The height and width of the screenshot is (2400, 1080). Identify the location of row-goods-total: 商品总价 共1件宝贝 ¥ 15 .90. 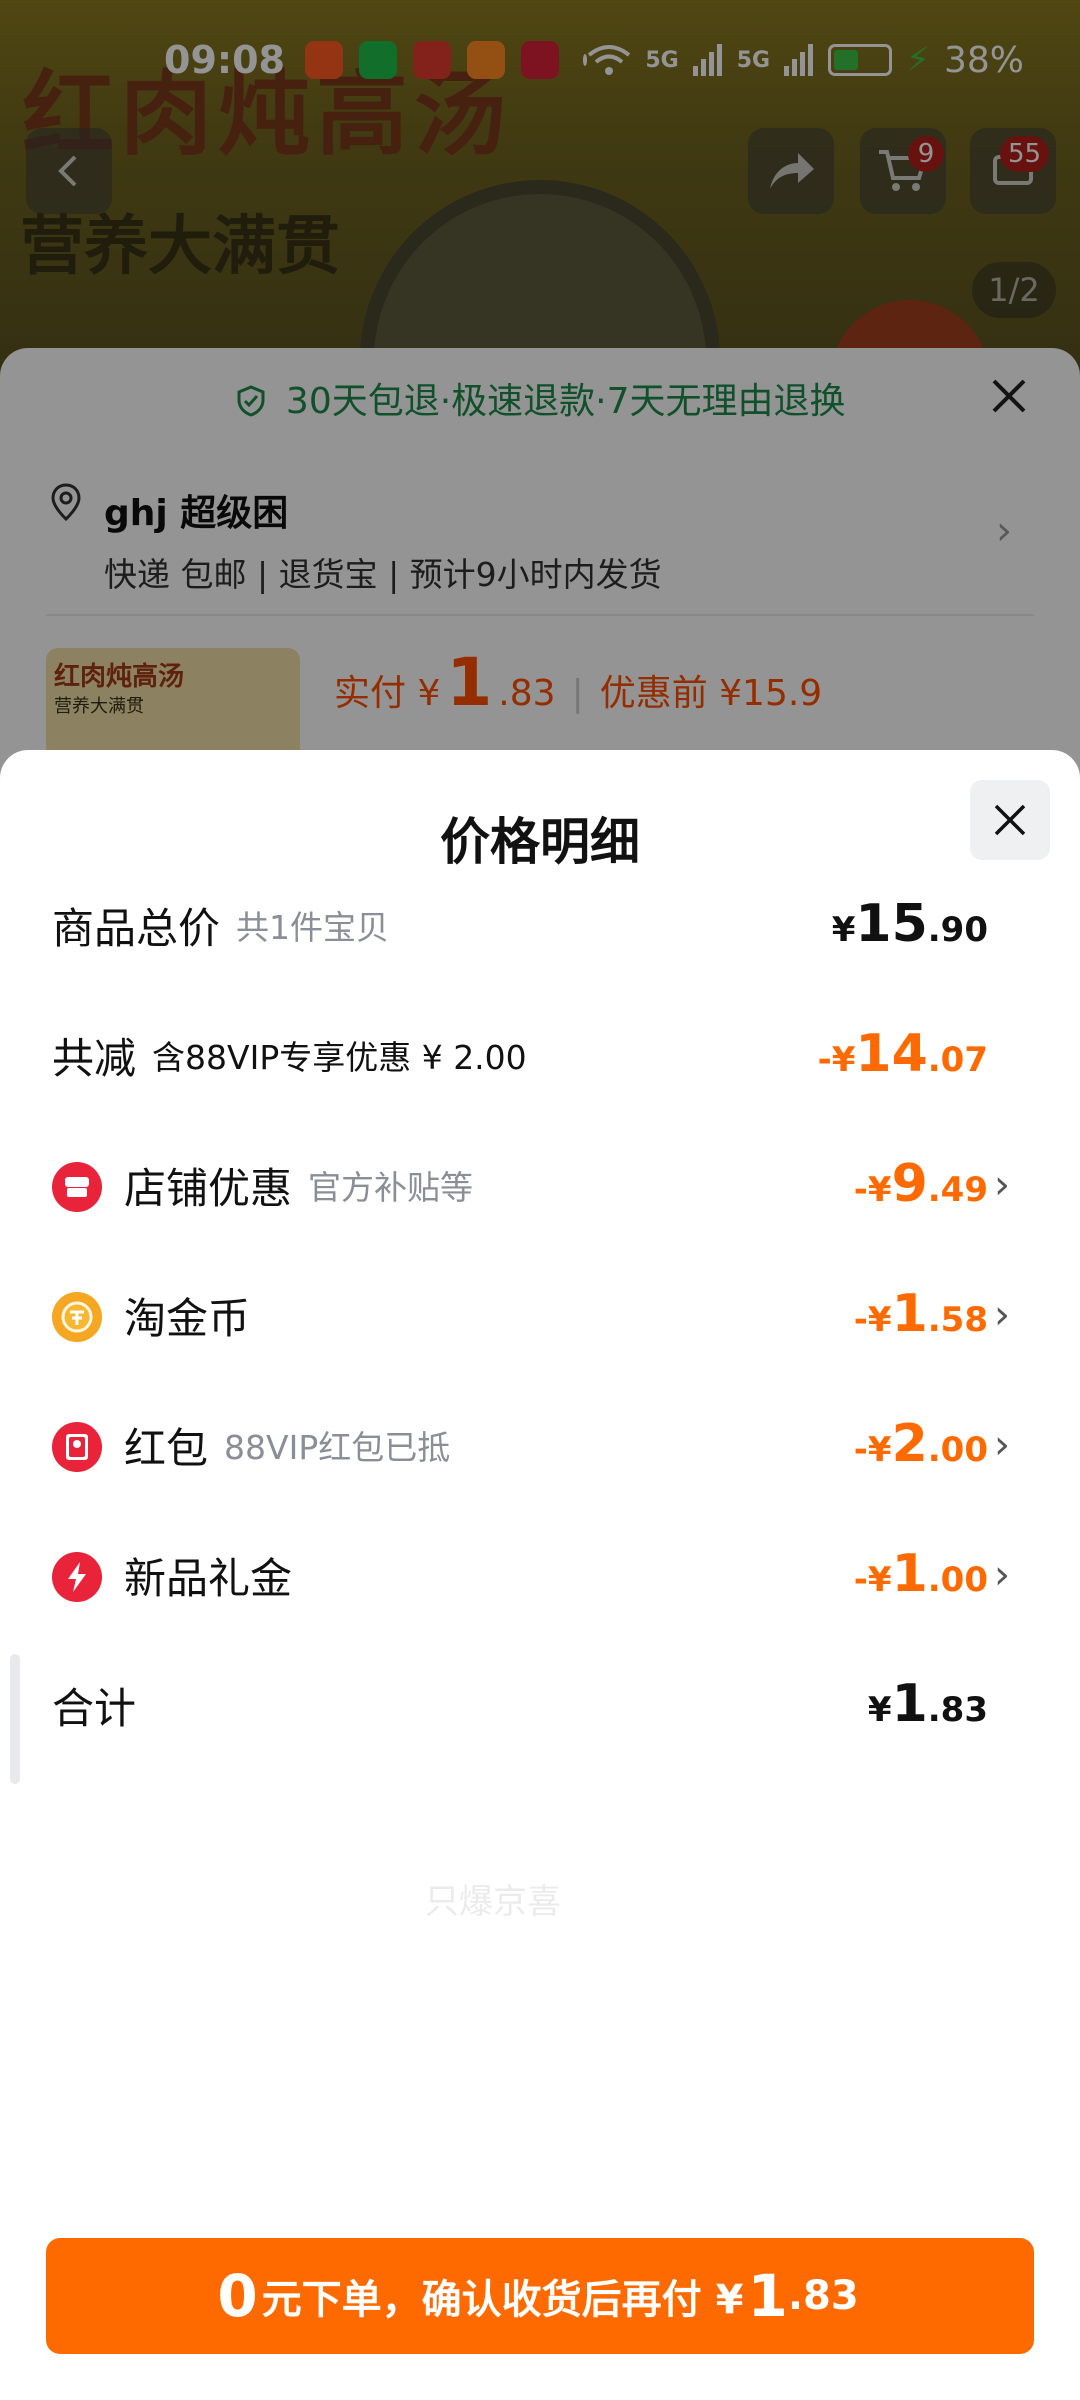
(540, 925).